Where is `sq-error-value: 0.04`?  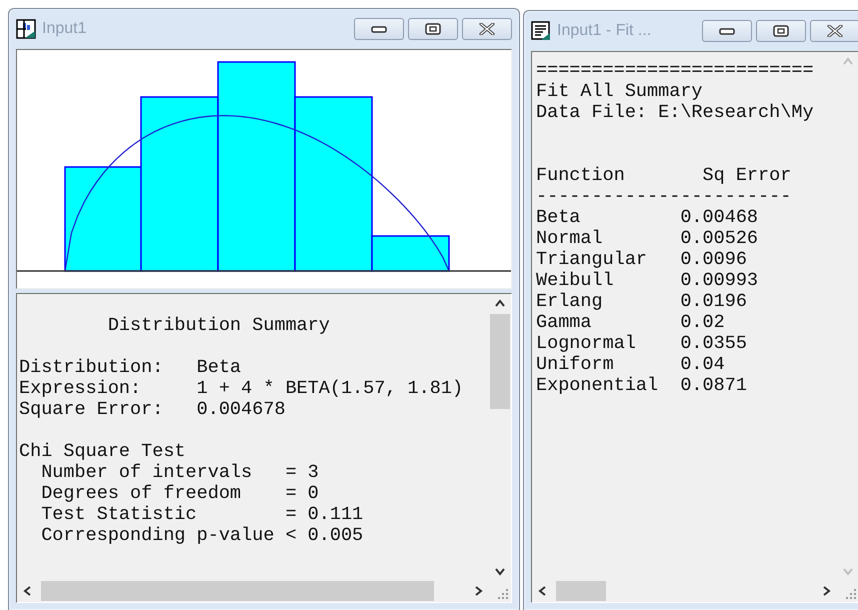 sq-error-value: 0.04 is located at coordinates (703, 364).